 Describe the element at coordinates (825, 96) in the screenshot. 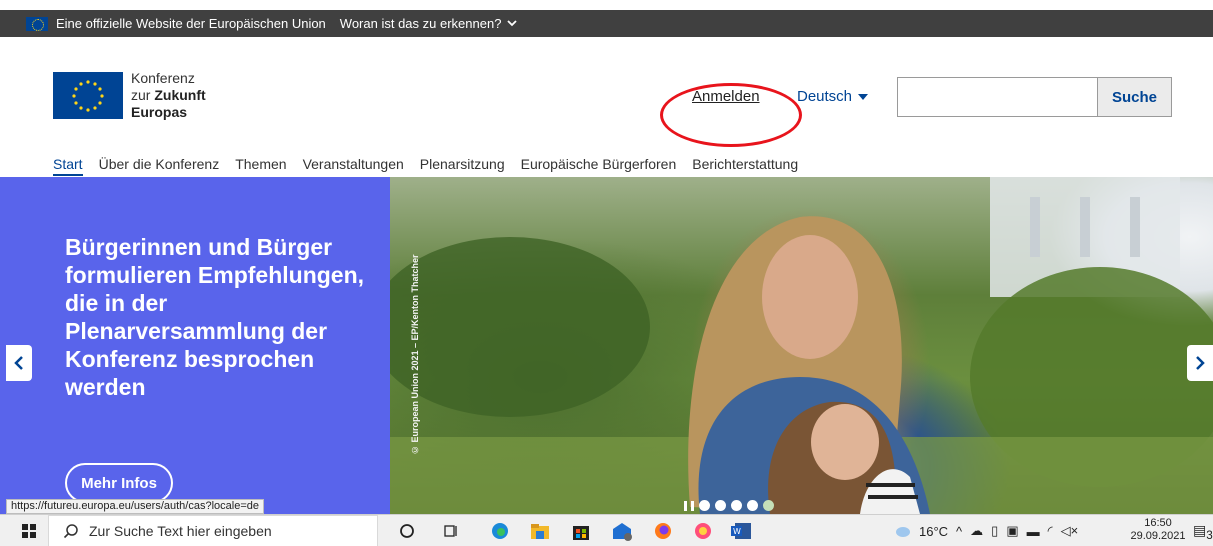

I see `language-label: Deutsch` at that location.